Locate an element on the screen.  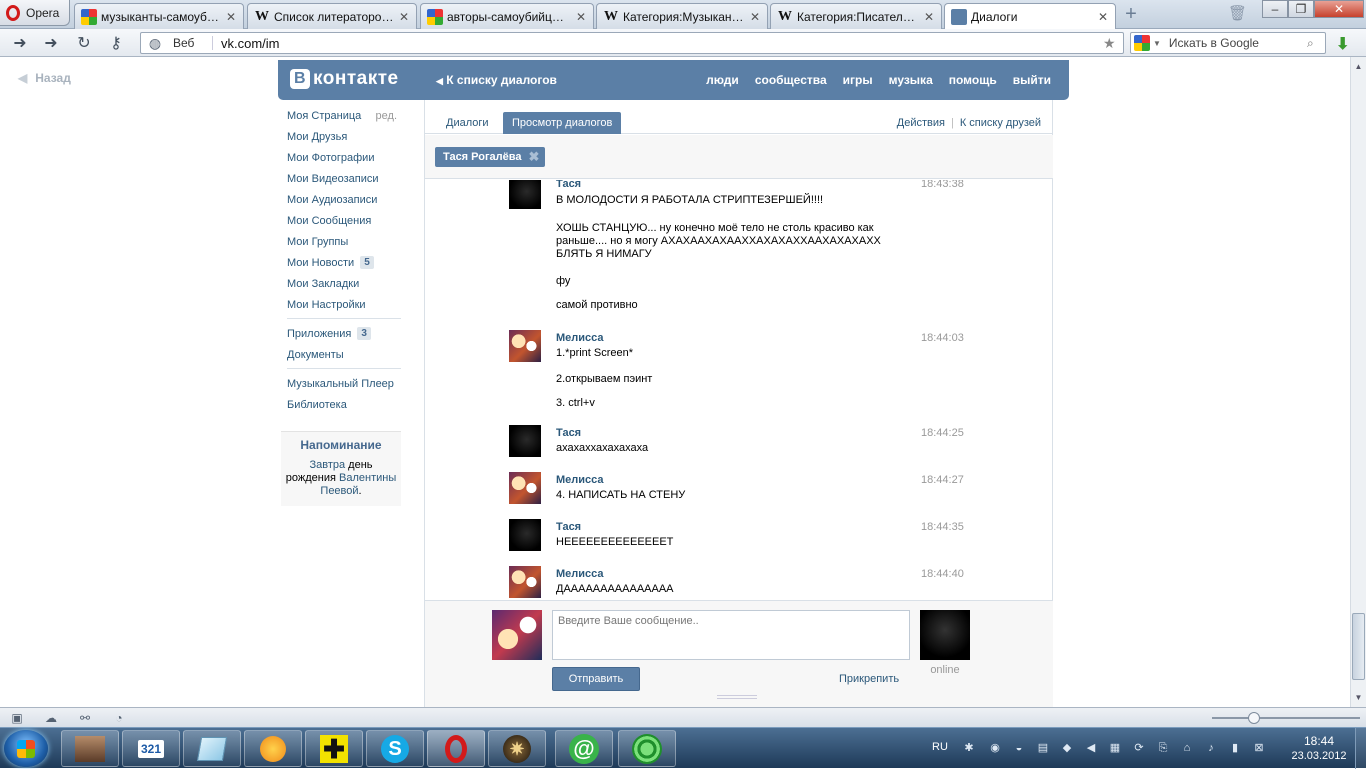
mail-agent-icon: @ is located at coordinates (584, 748).